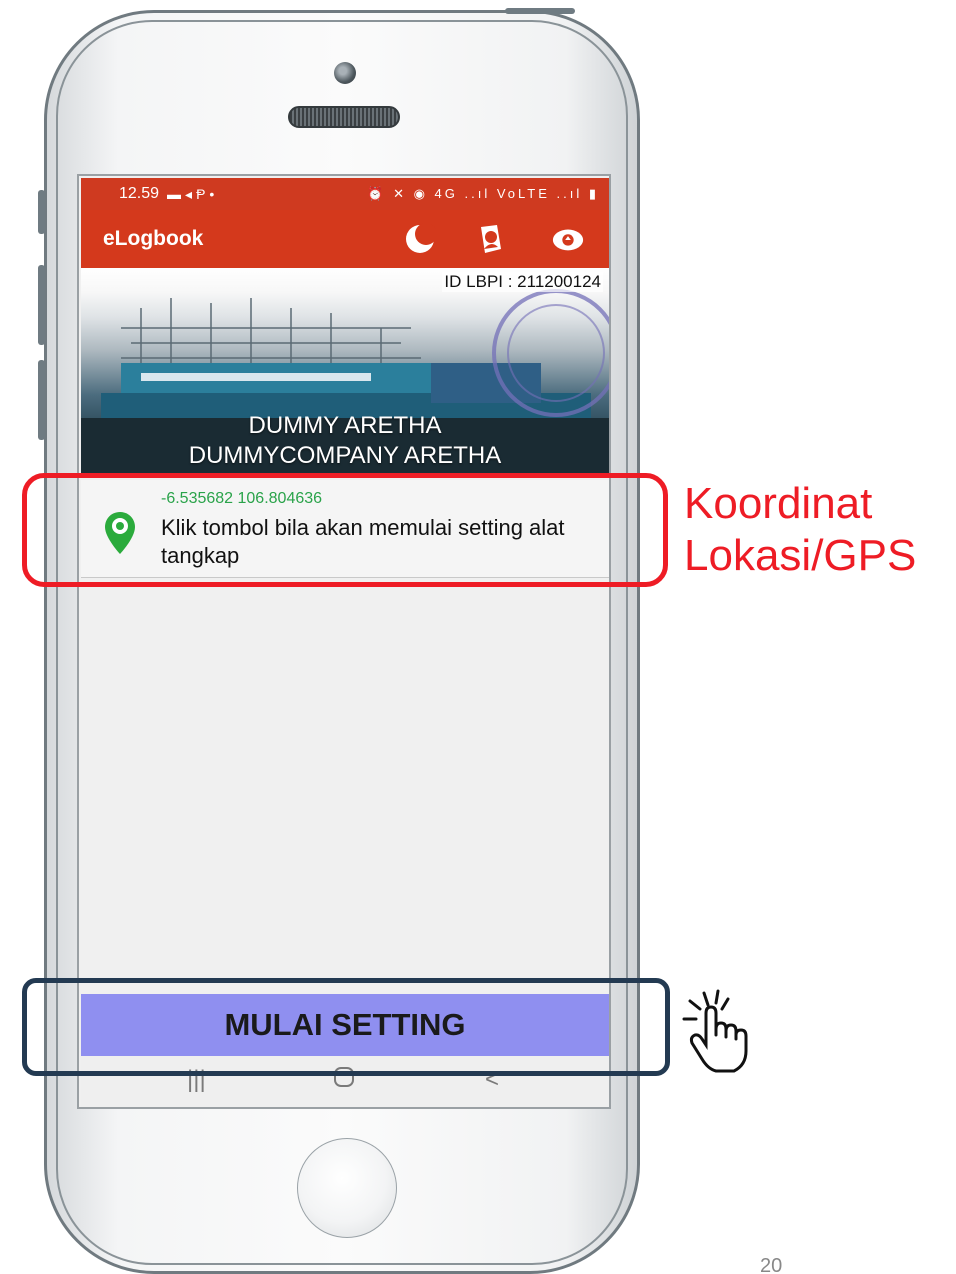  I want to click on earpiece-speaker, so click(344, 117).